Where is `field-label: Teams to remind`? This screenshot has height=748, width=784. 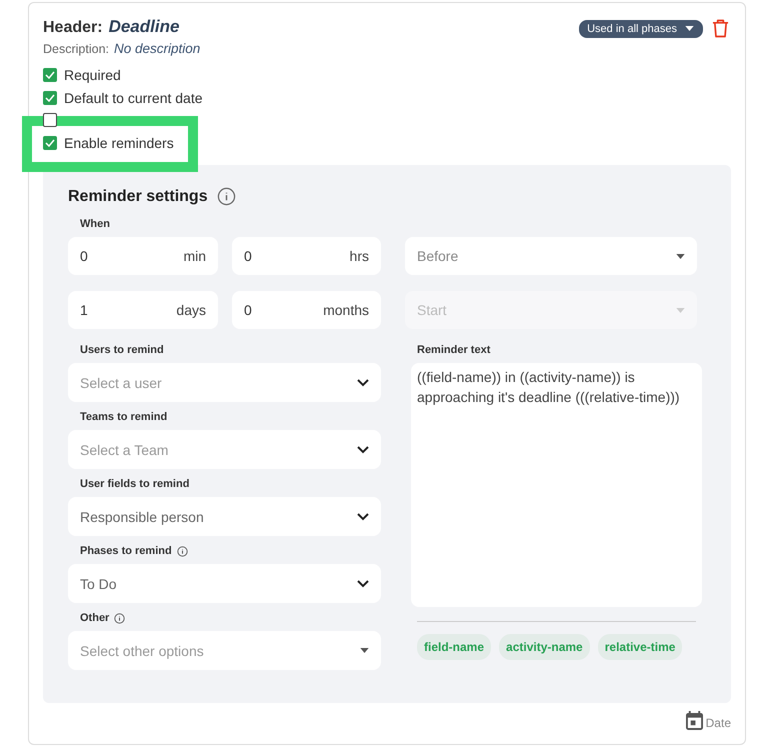
field-label: Teams to remind is located at coordinates (124, 417).